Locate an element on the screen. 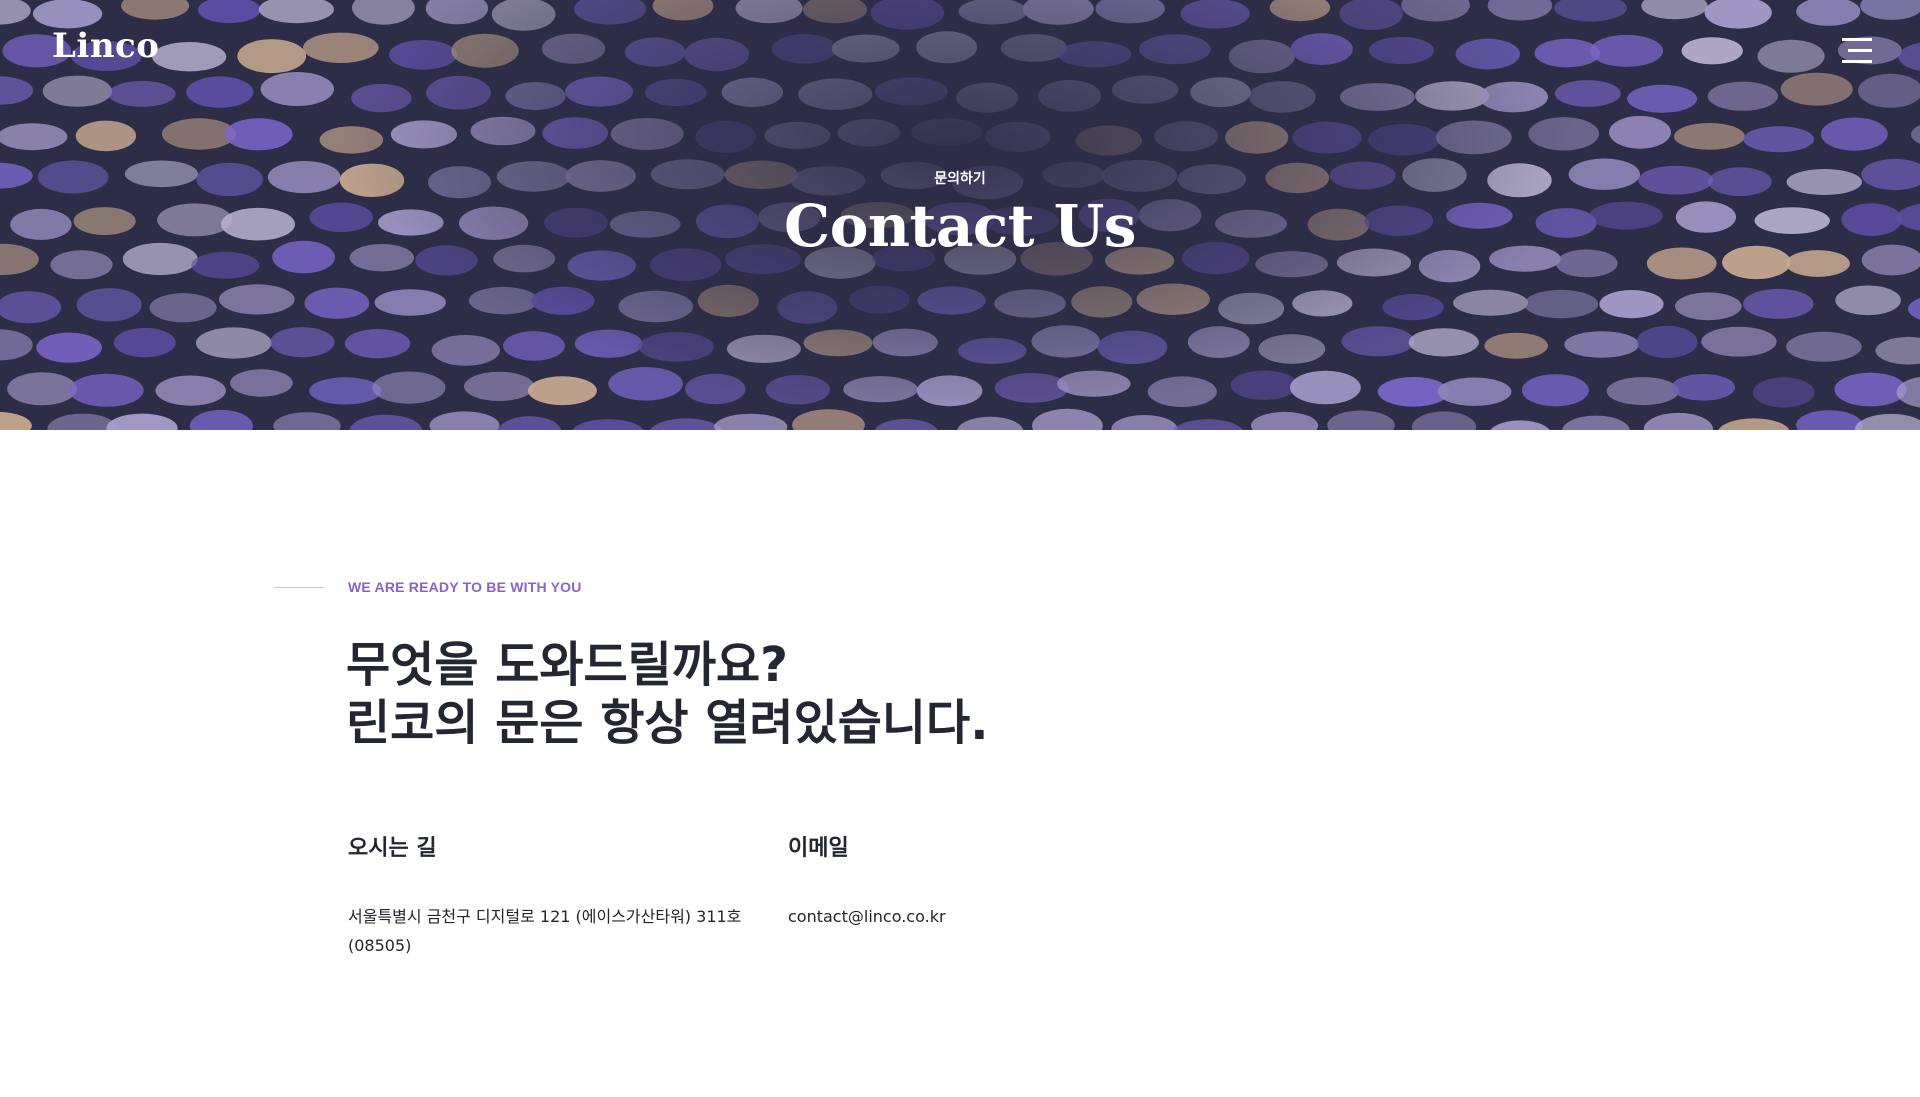 This screenshot has height=1097, width=1920. email-text: contact@linco.co.kr is located at coordinates (988, 916).